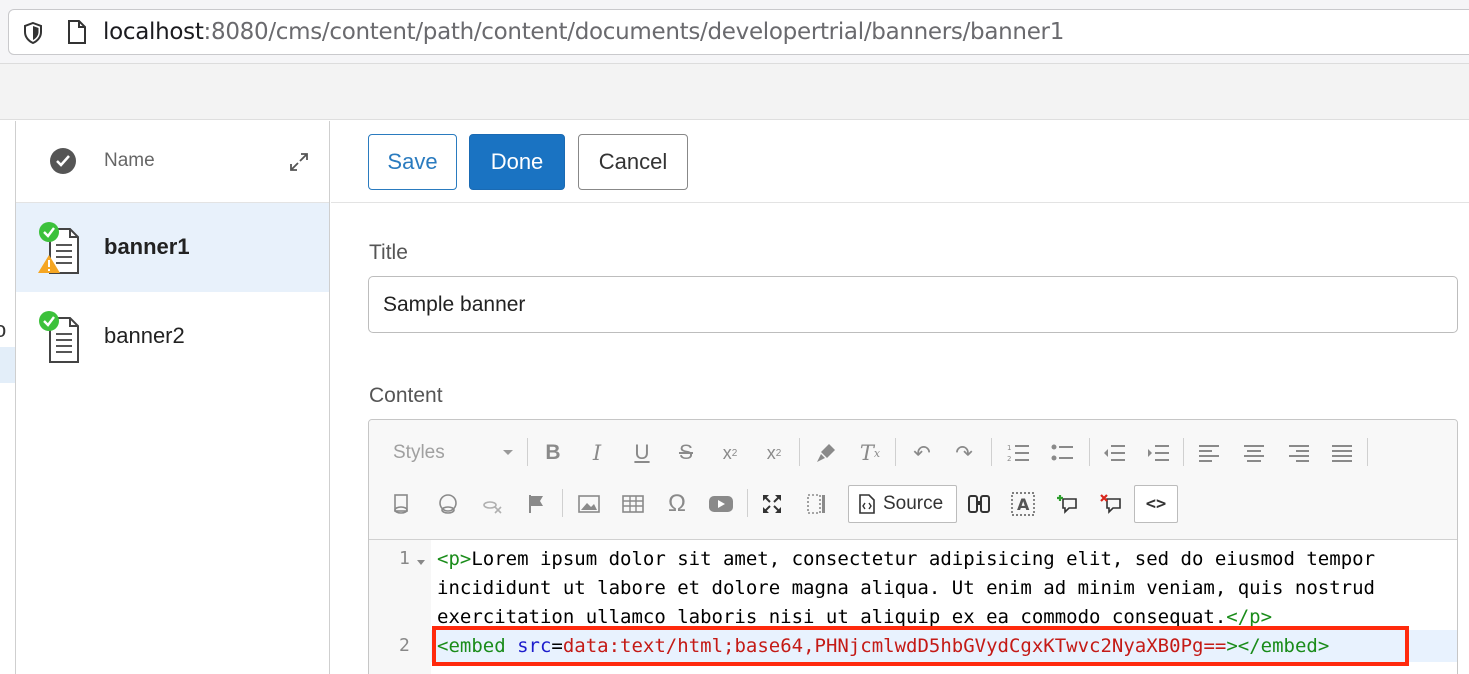  I want to click on line-number: 2, so click(404, 645).